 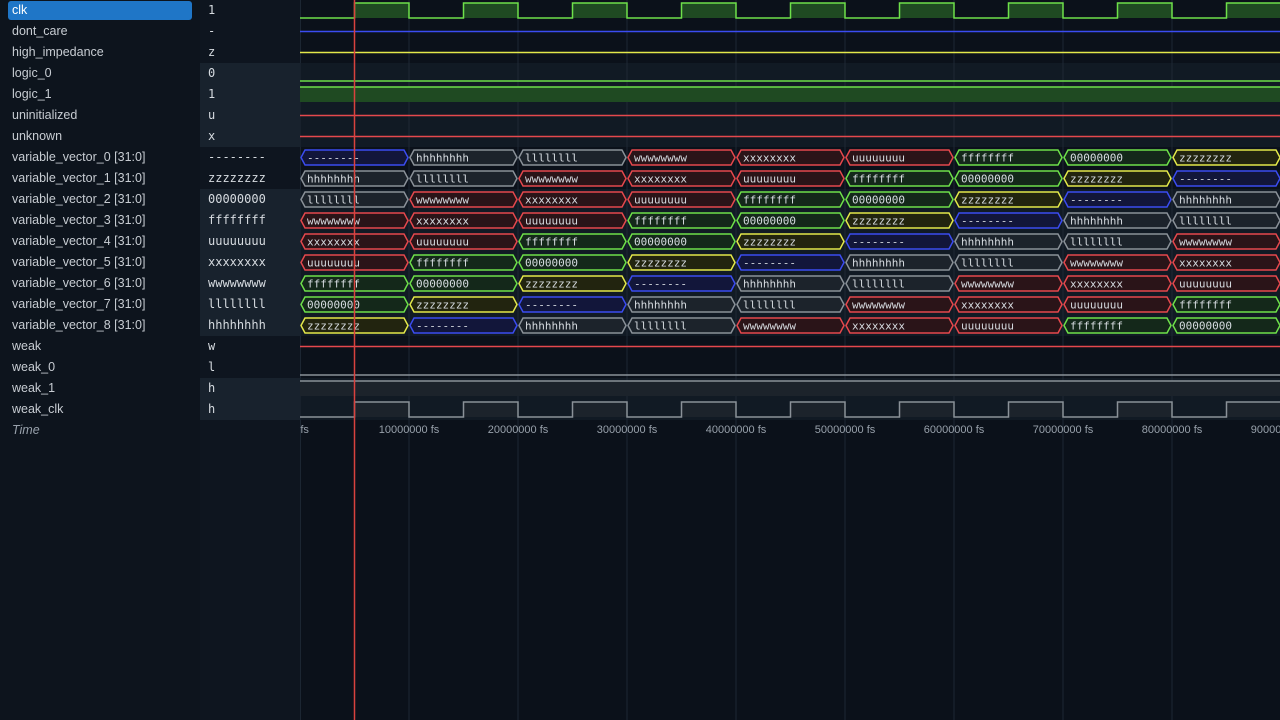 I want to click on signal-value-logic-0: 0, so click(x=250, y=73).